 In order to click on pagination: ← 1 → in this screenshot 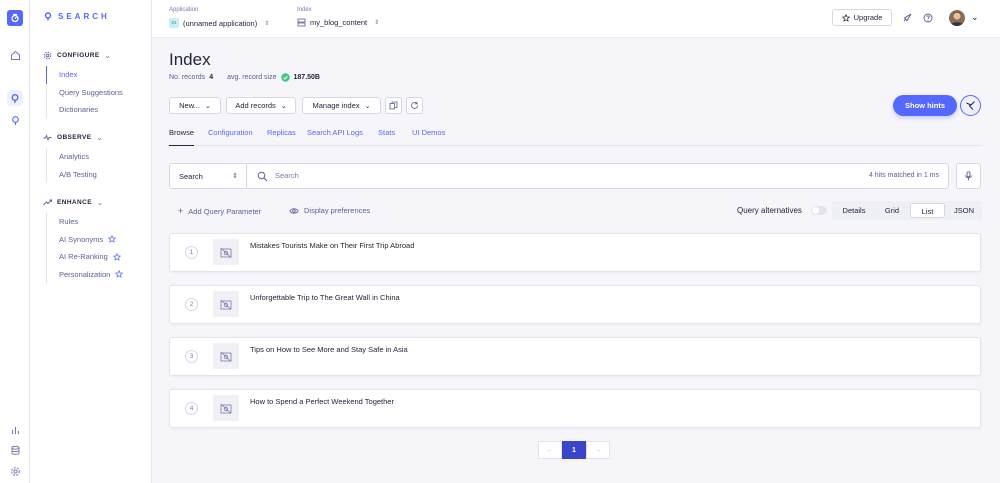, I will do `click(575, 450)`.